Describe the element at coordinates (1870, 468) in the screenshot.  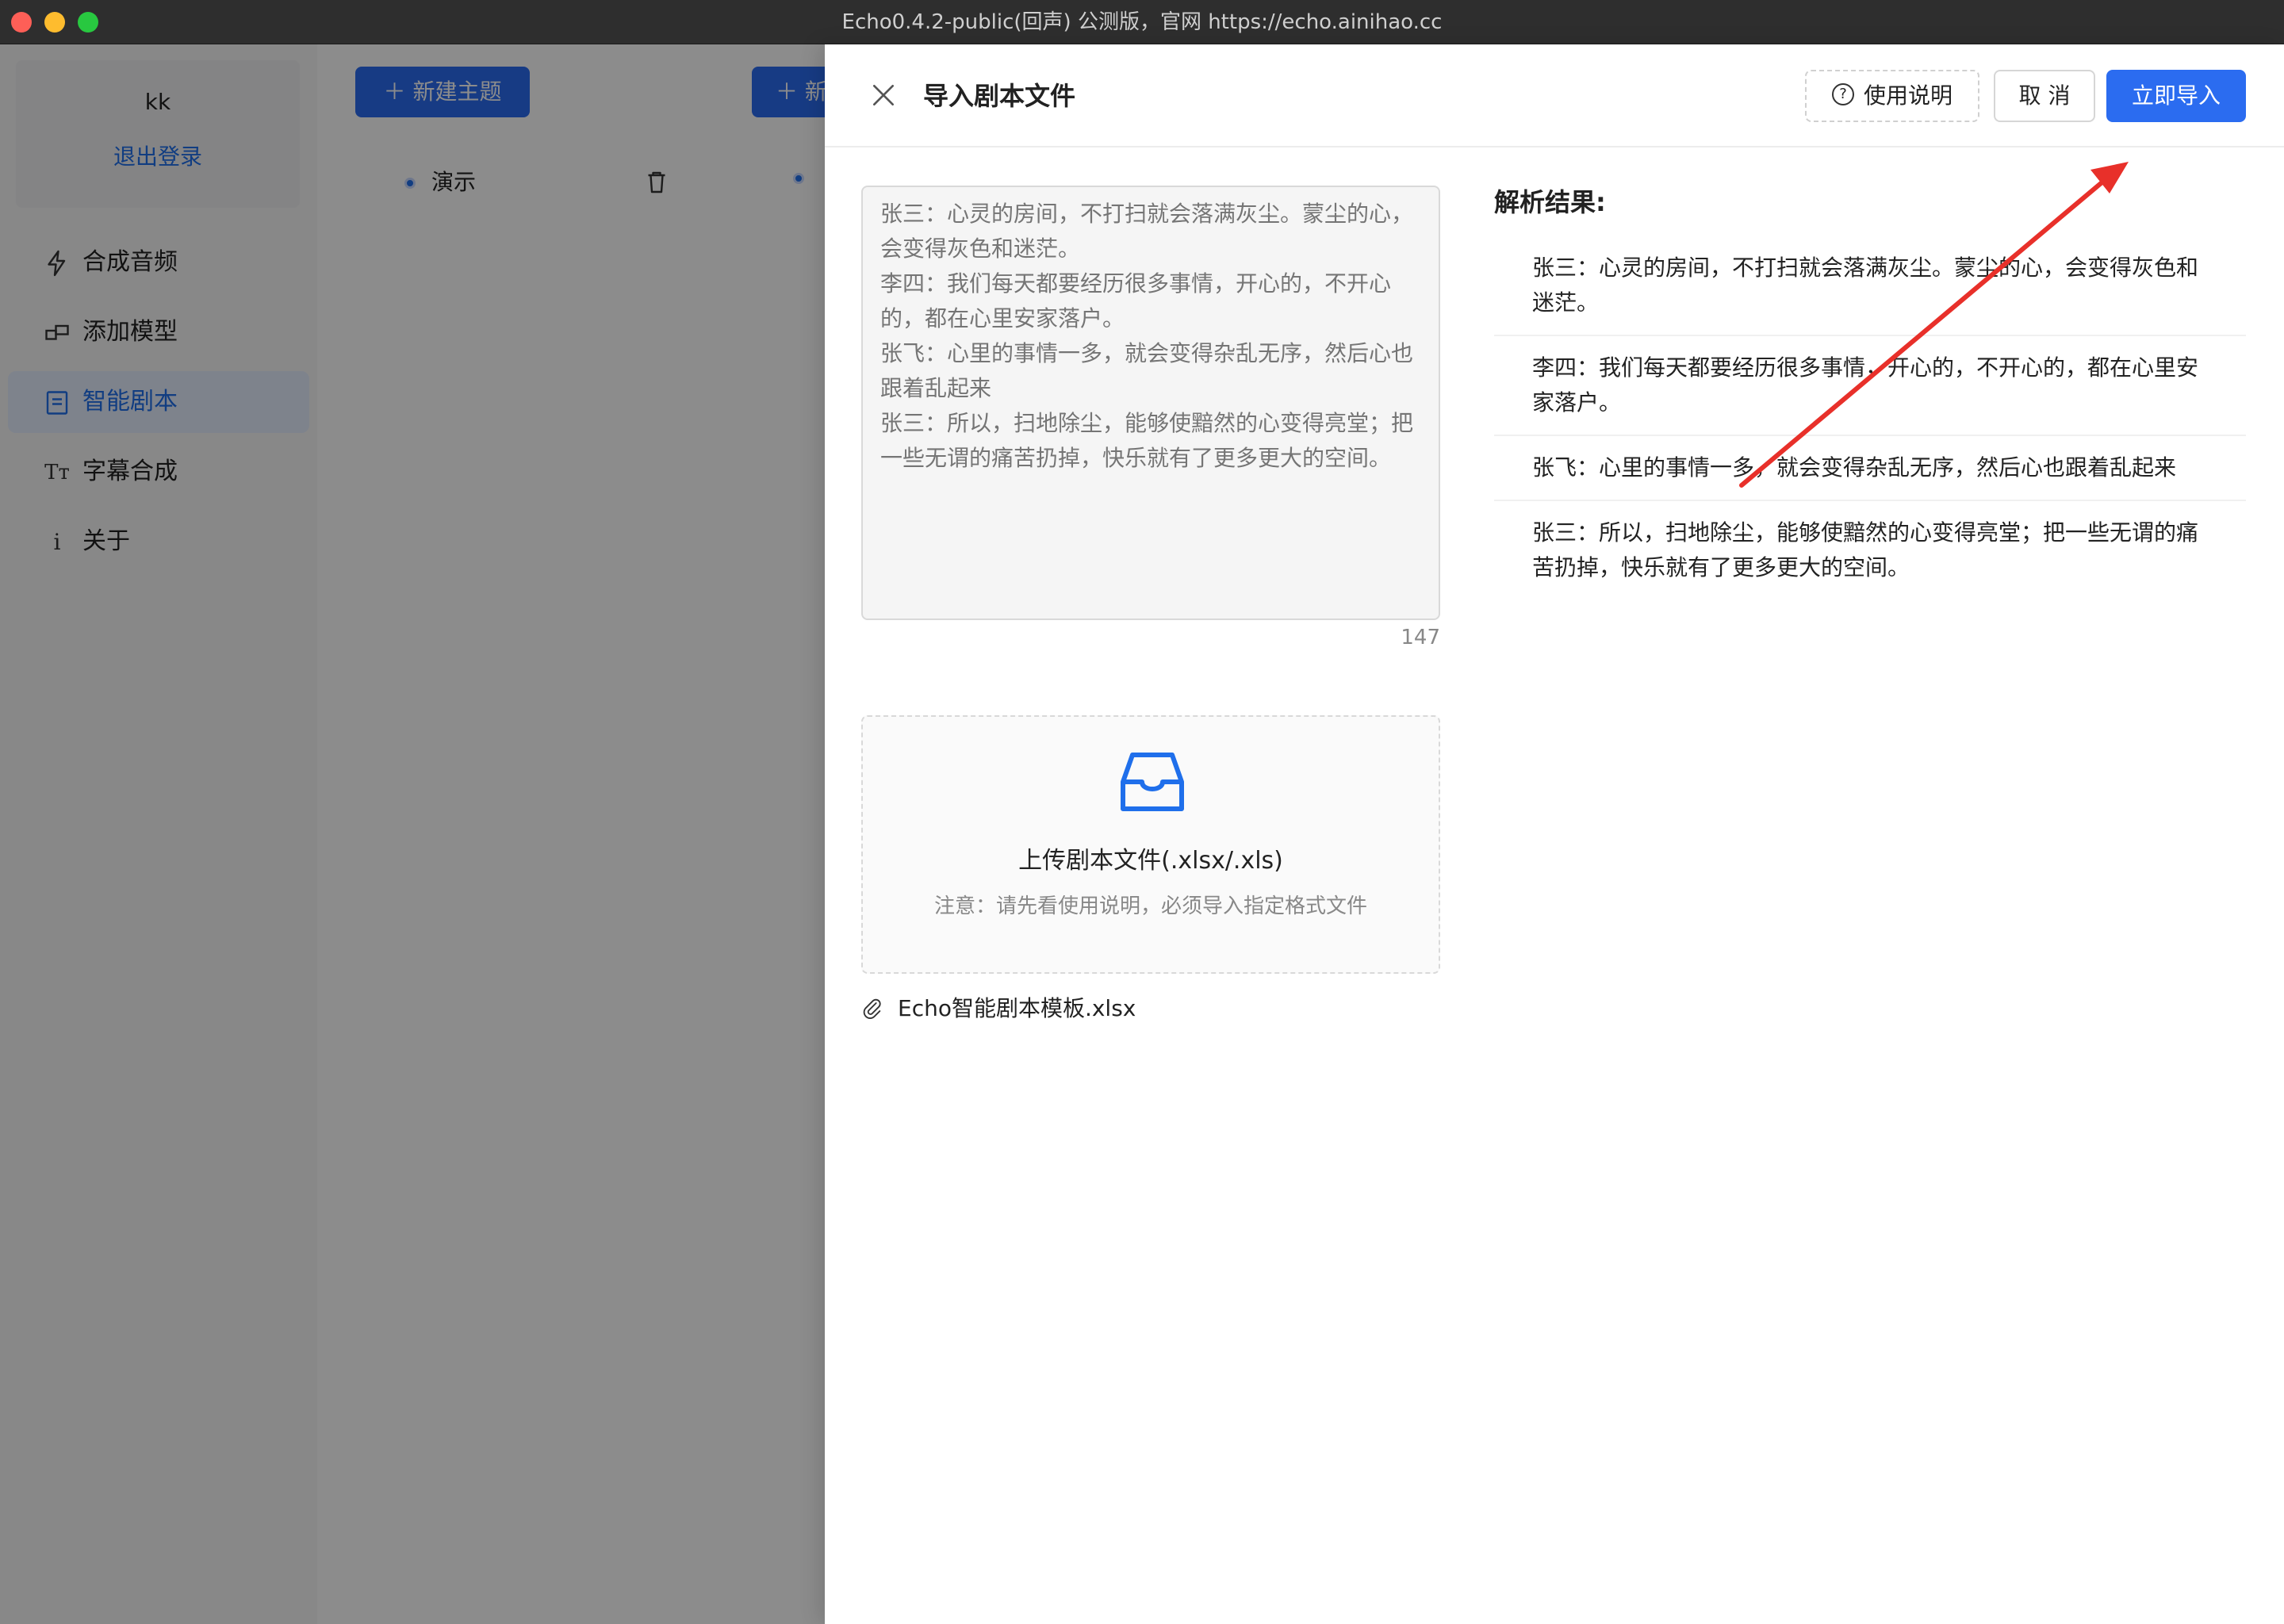
I see `result-item: 张飞：心里的事情一多，就会变得杂乱无序，然后心也跟着乱起来` at that location.